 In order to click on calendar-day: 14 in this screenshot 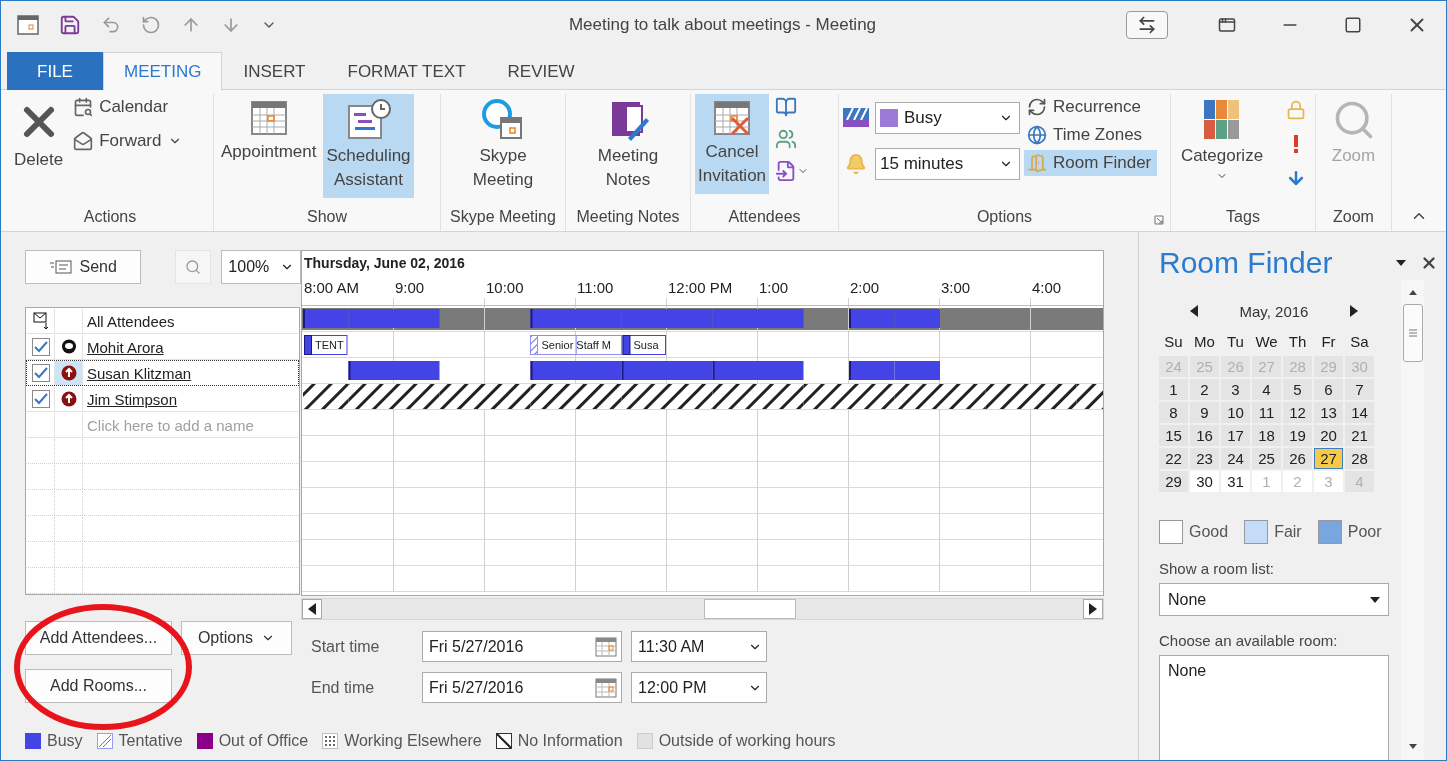, I will do `click(1359, 412)`.